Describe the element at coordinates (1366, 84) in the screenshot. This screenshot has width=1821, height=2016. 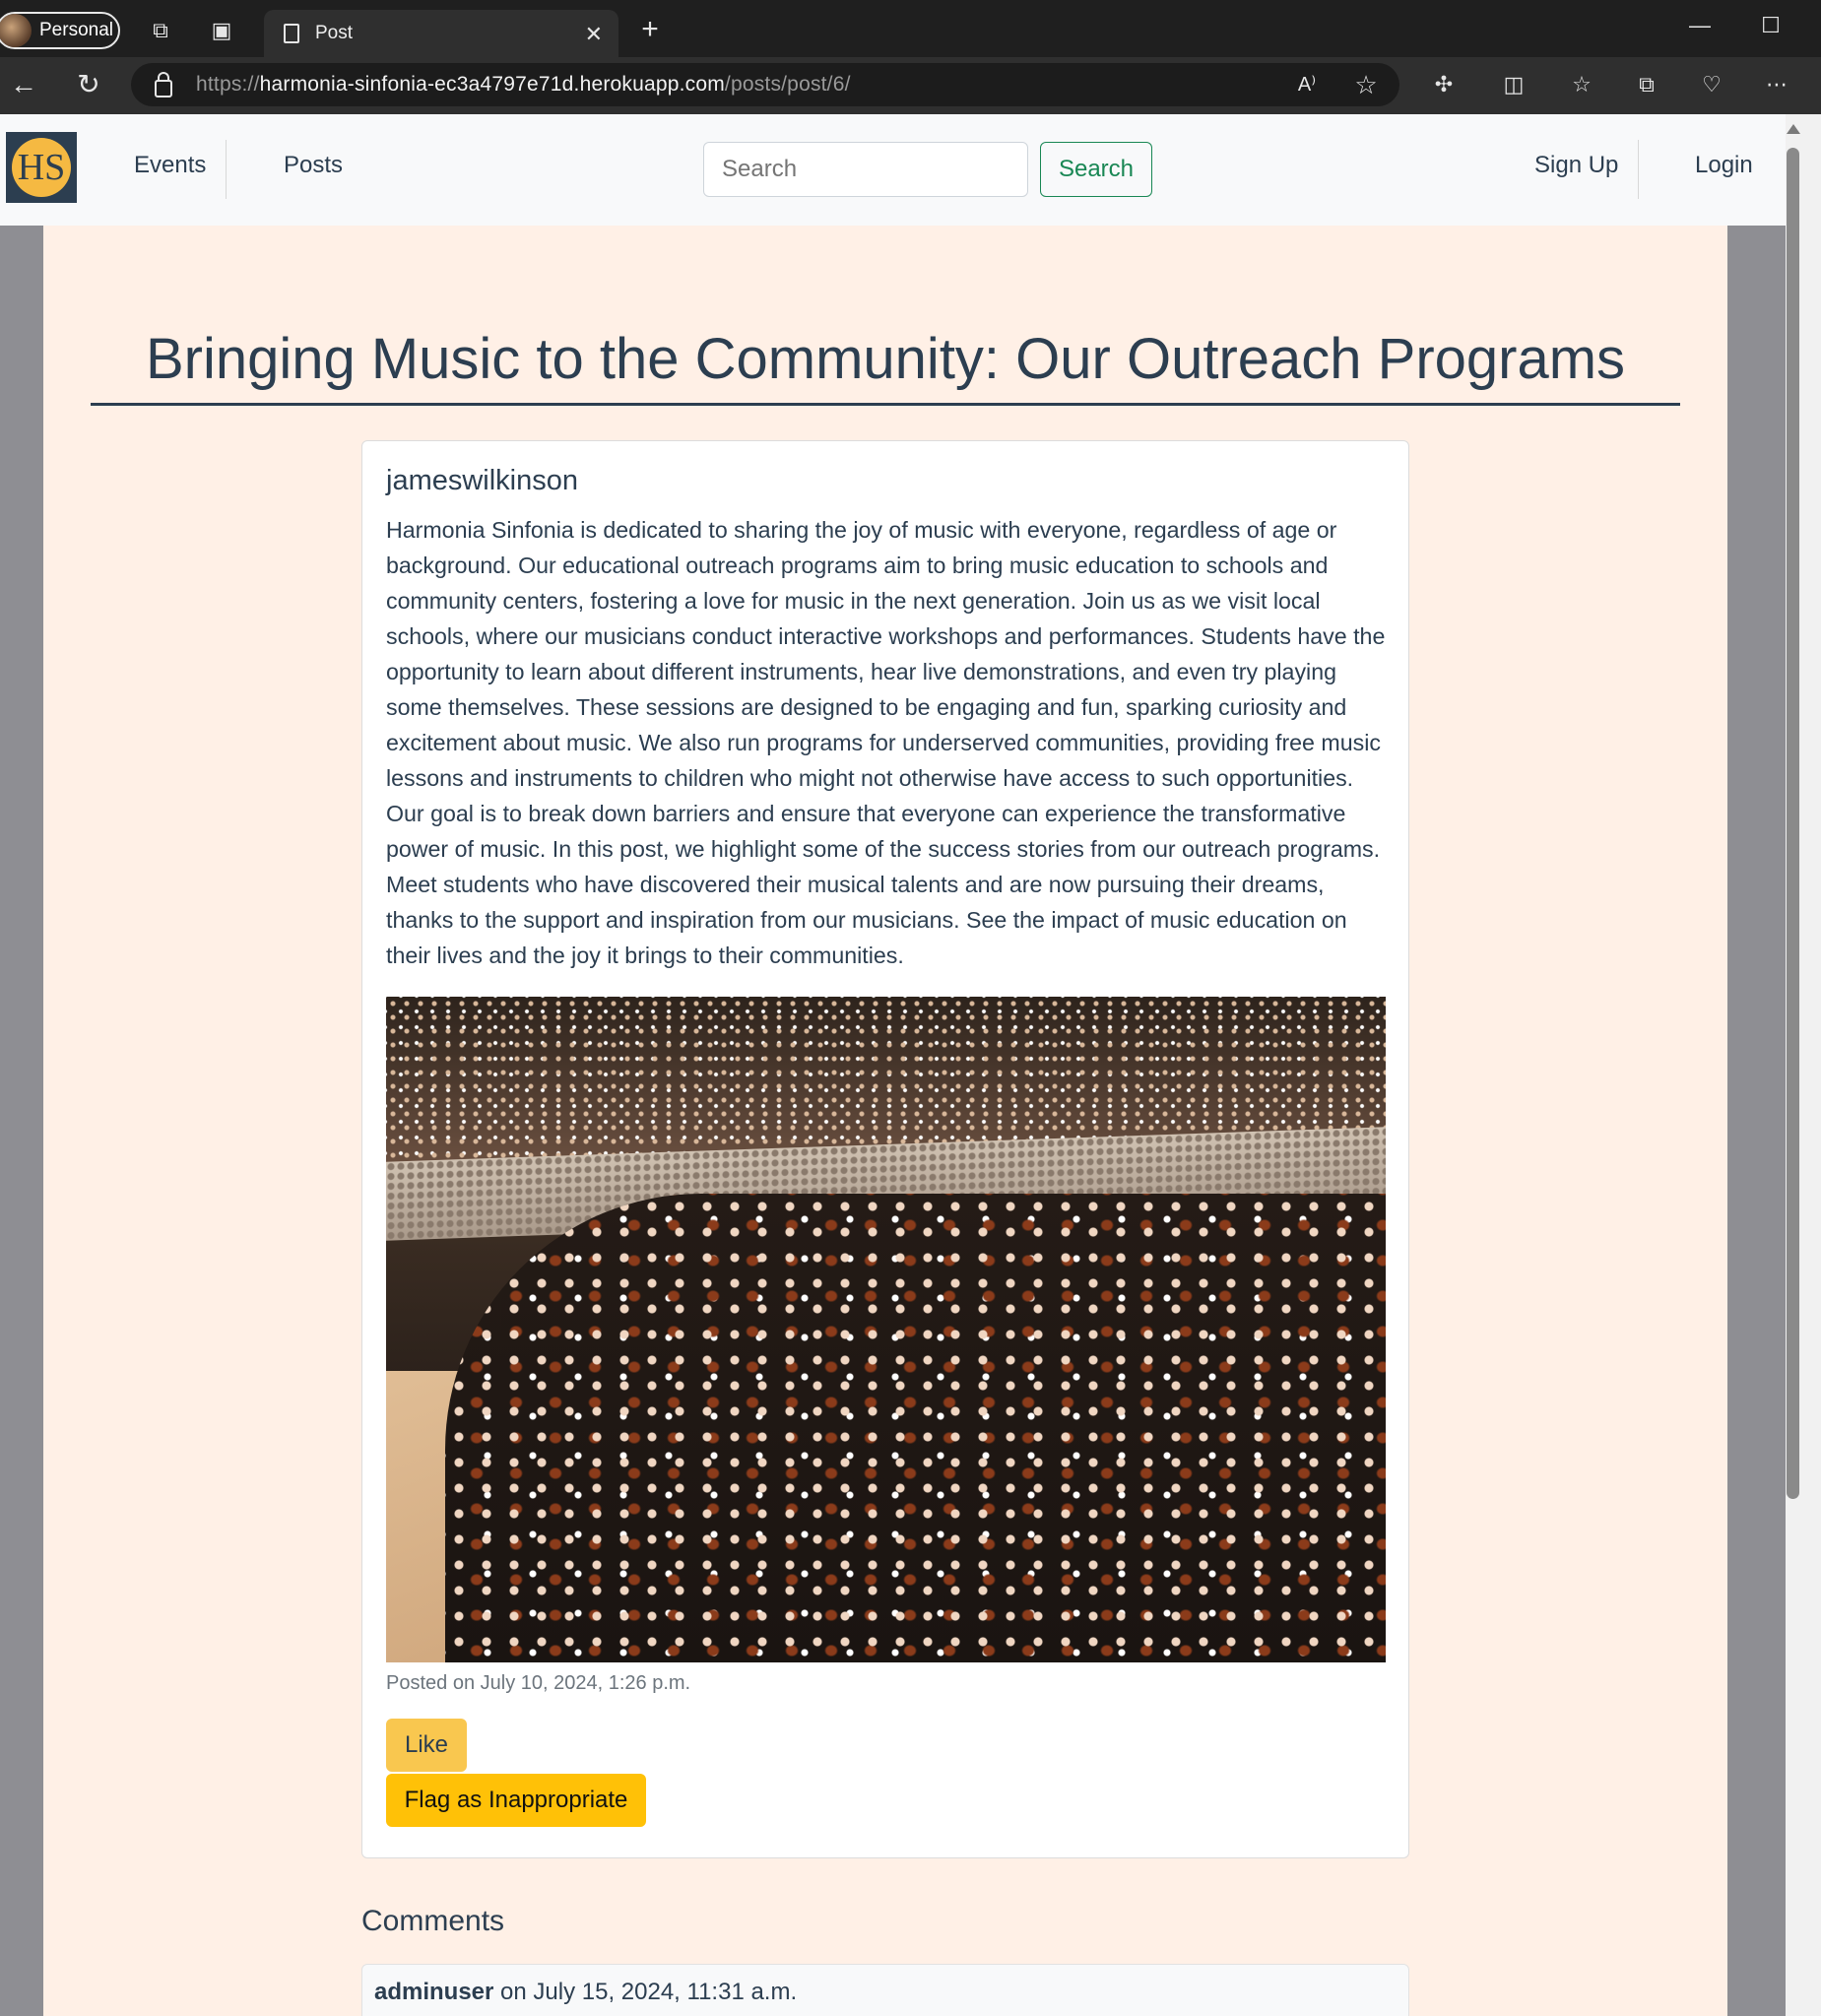
I see `favorite-star-icon: ☆` at that location.